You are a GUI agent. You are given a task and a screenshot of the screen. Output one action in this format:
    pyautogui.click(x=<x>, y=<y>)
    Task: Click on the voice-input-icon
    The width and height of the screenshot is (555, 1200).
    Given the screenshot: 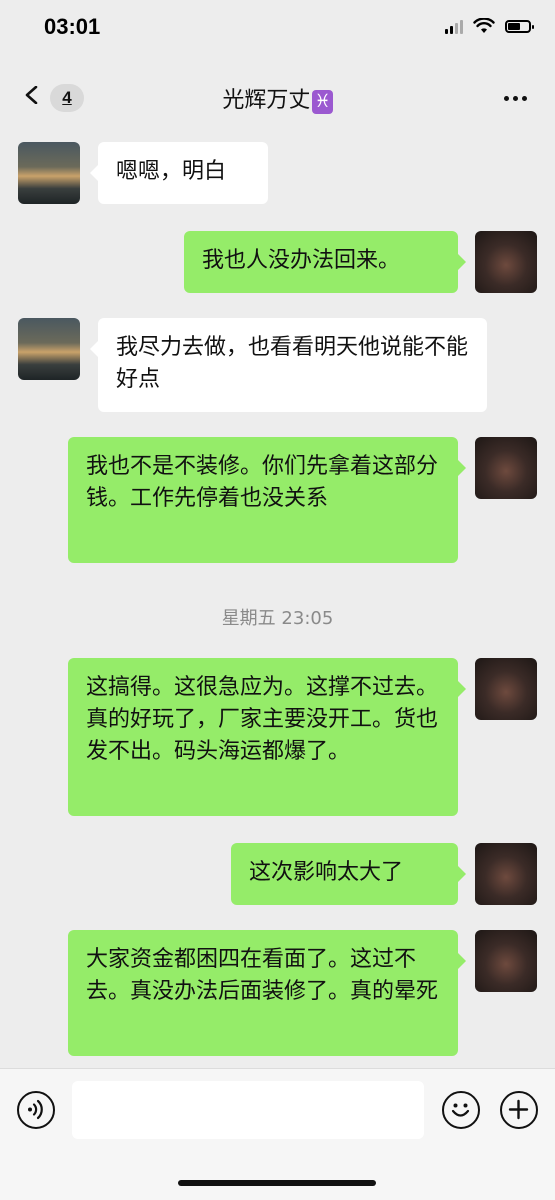 What is the action you would take?
    pyautogui.click(x=36, y=1110)
    